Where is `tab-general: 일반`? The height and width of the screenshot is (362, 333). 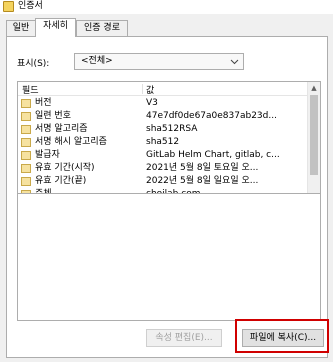
tab-general: 일반 is located at coordinates (21, 28).